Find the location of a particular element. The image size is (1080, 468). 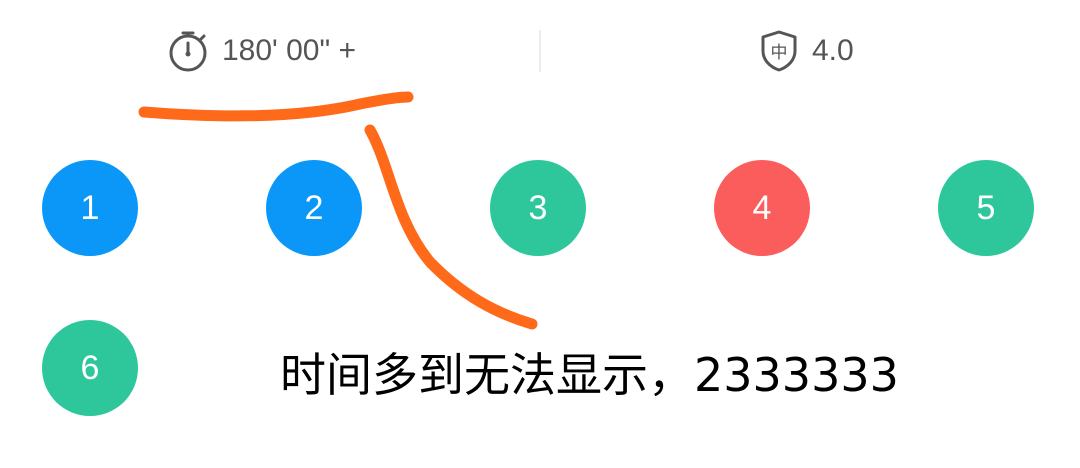

annotation-text: 时间多到无法显示，2333333 is located at coordinates (589, 375).